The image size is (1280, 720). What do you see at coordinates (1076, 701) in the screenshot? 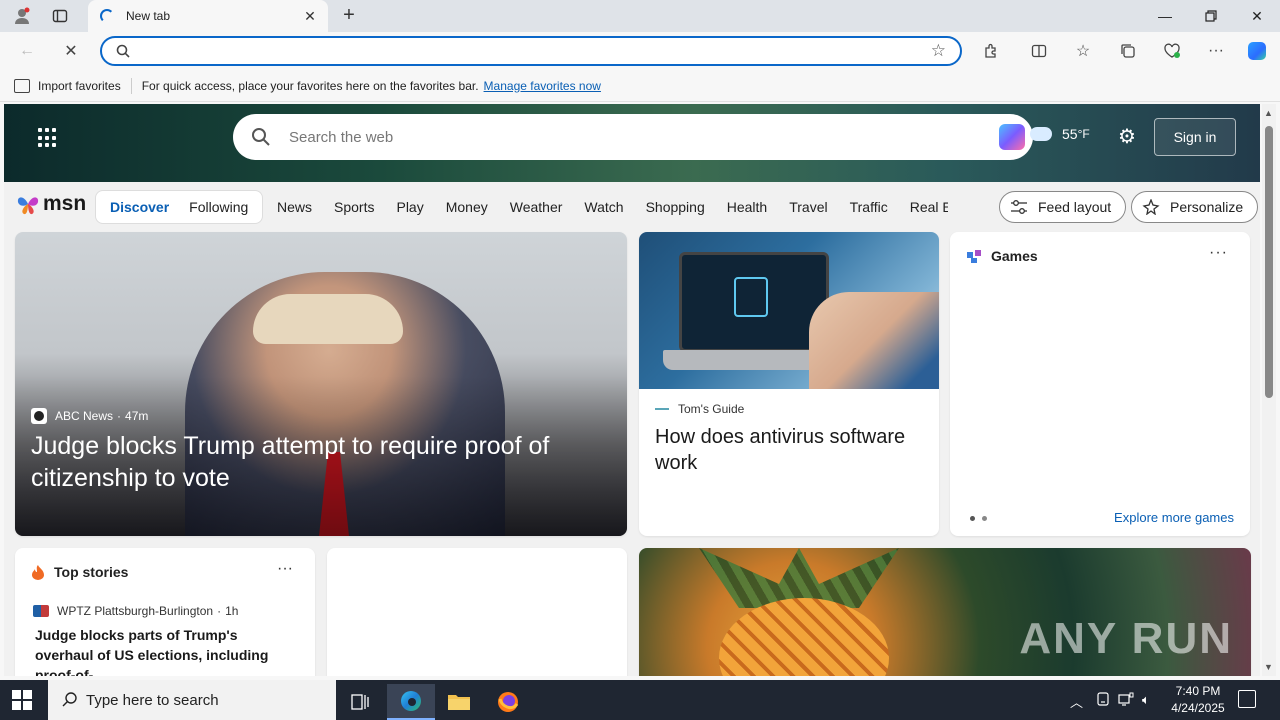
I see `show-hidden-icons-icon: ︿` at bounding box center [1076, 701].